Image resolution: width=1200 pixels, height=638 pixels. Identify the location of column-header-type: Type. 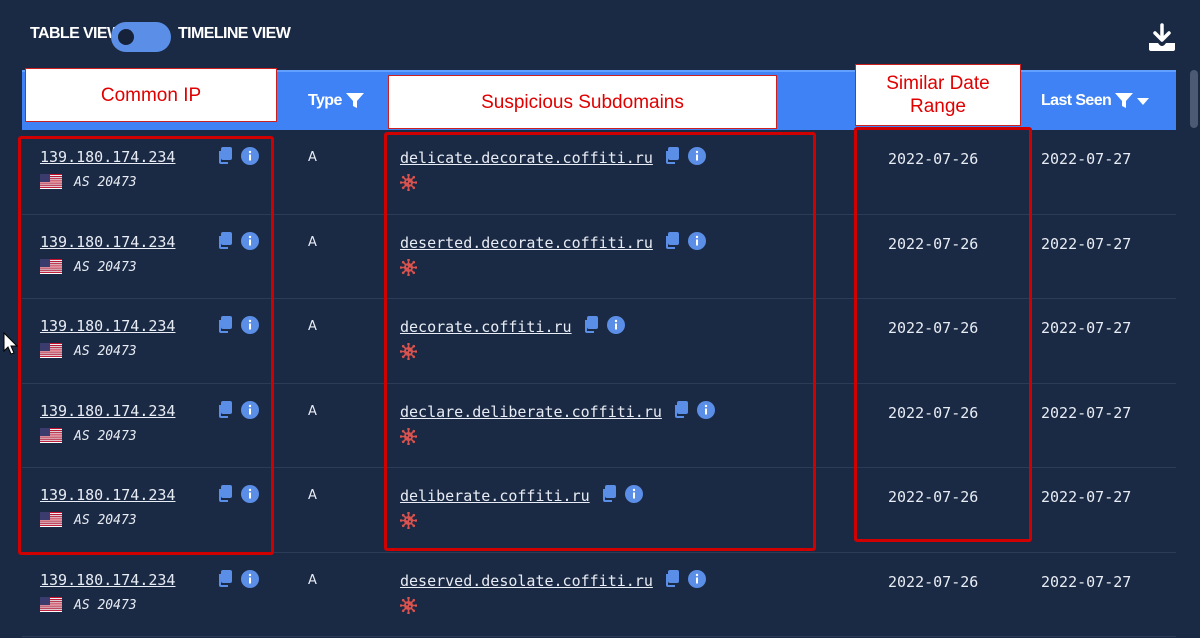
(336, 101).